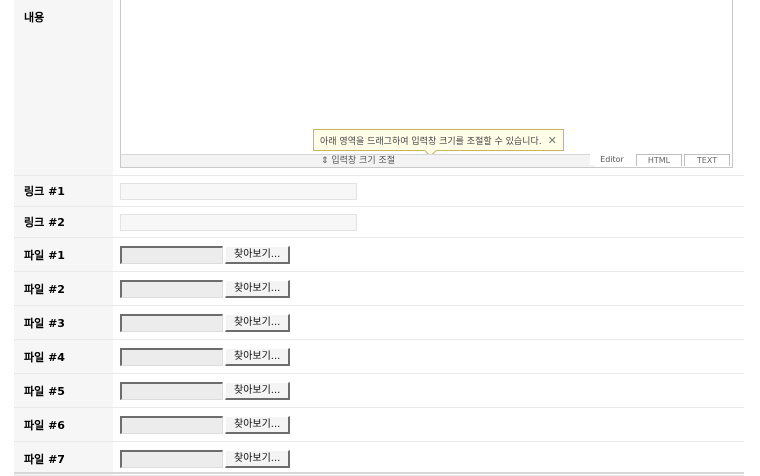 This screenshot has height=476, width=760. What do you see at coordinates (612, 159) in the screenshot?
I see `tab-editor: Editor` at bounding box center [612, 159].